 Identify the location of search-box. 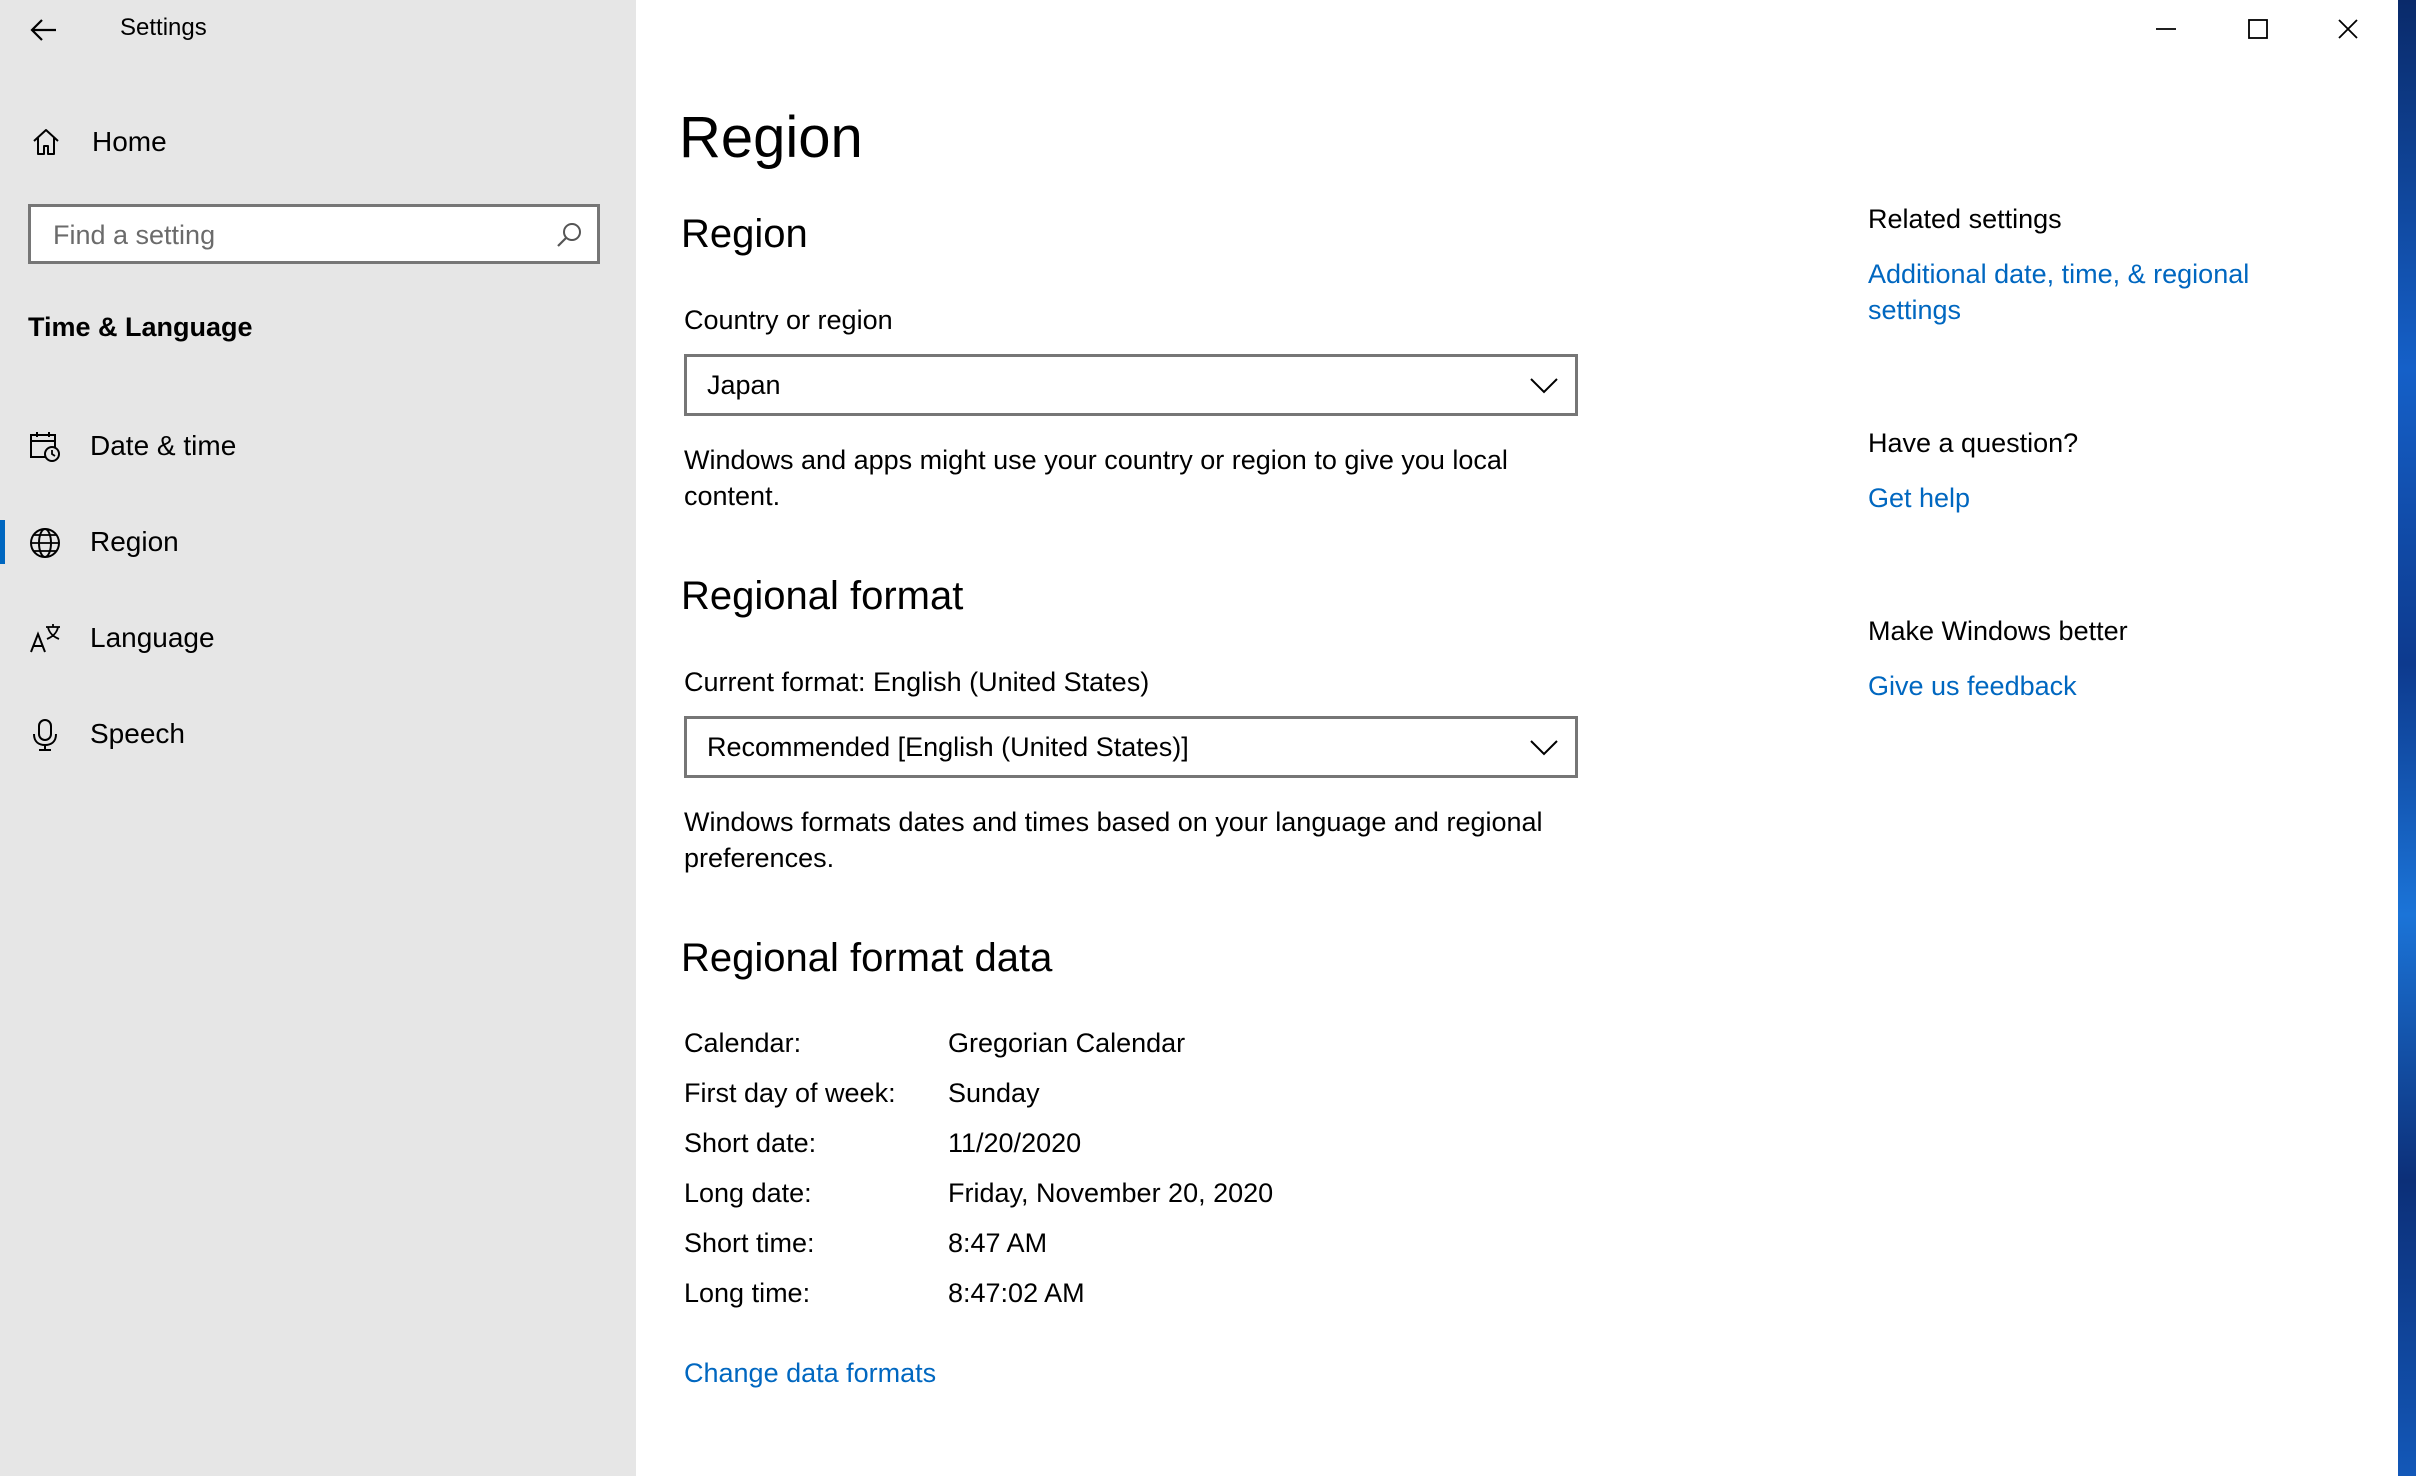
(314, 234).